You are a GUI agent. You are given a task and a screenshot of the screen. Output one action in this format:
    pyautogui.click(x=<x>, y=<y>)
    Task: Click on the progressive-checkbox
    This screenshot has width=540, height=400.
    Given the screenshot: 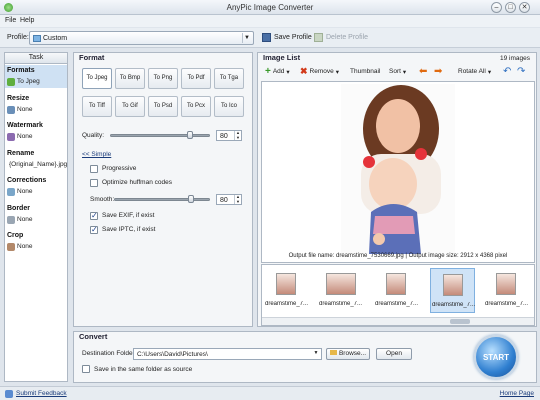 What is the action you would take?
    pyautogui.click(x=94, y=169)
    